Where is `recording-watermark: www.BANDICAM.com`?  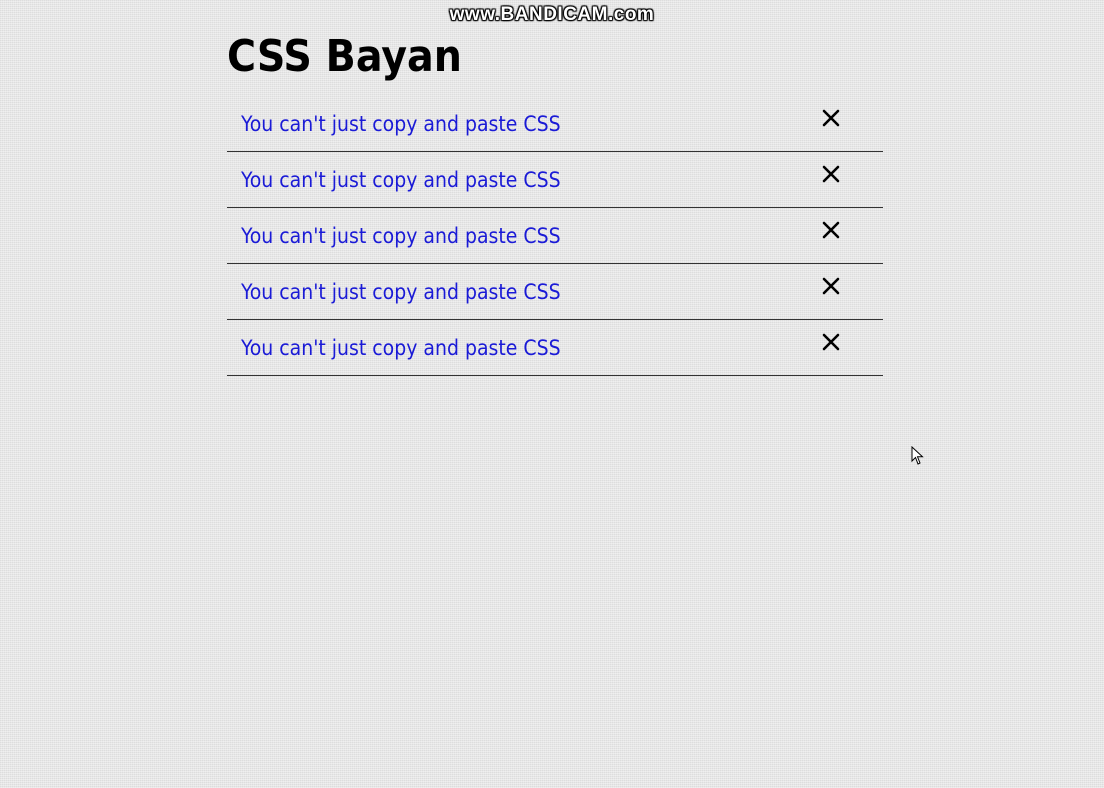 recording-watermark: www.BANDICAM.com is located at coordinates (552, 14).